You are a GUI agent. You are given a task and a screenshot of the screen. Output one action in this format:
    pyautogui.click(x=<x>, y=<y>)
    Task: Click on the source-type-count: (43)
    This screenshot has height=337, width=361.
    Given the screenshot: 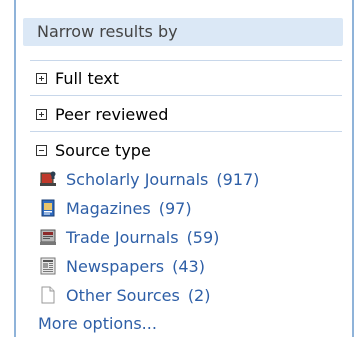 What is the action you would take?
    pyautogui.click(x=188, y=266)
    